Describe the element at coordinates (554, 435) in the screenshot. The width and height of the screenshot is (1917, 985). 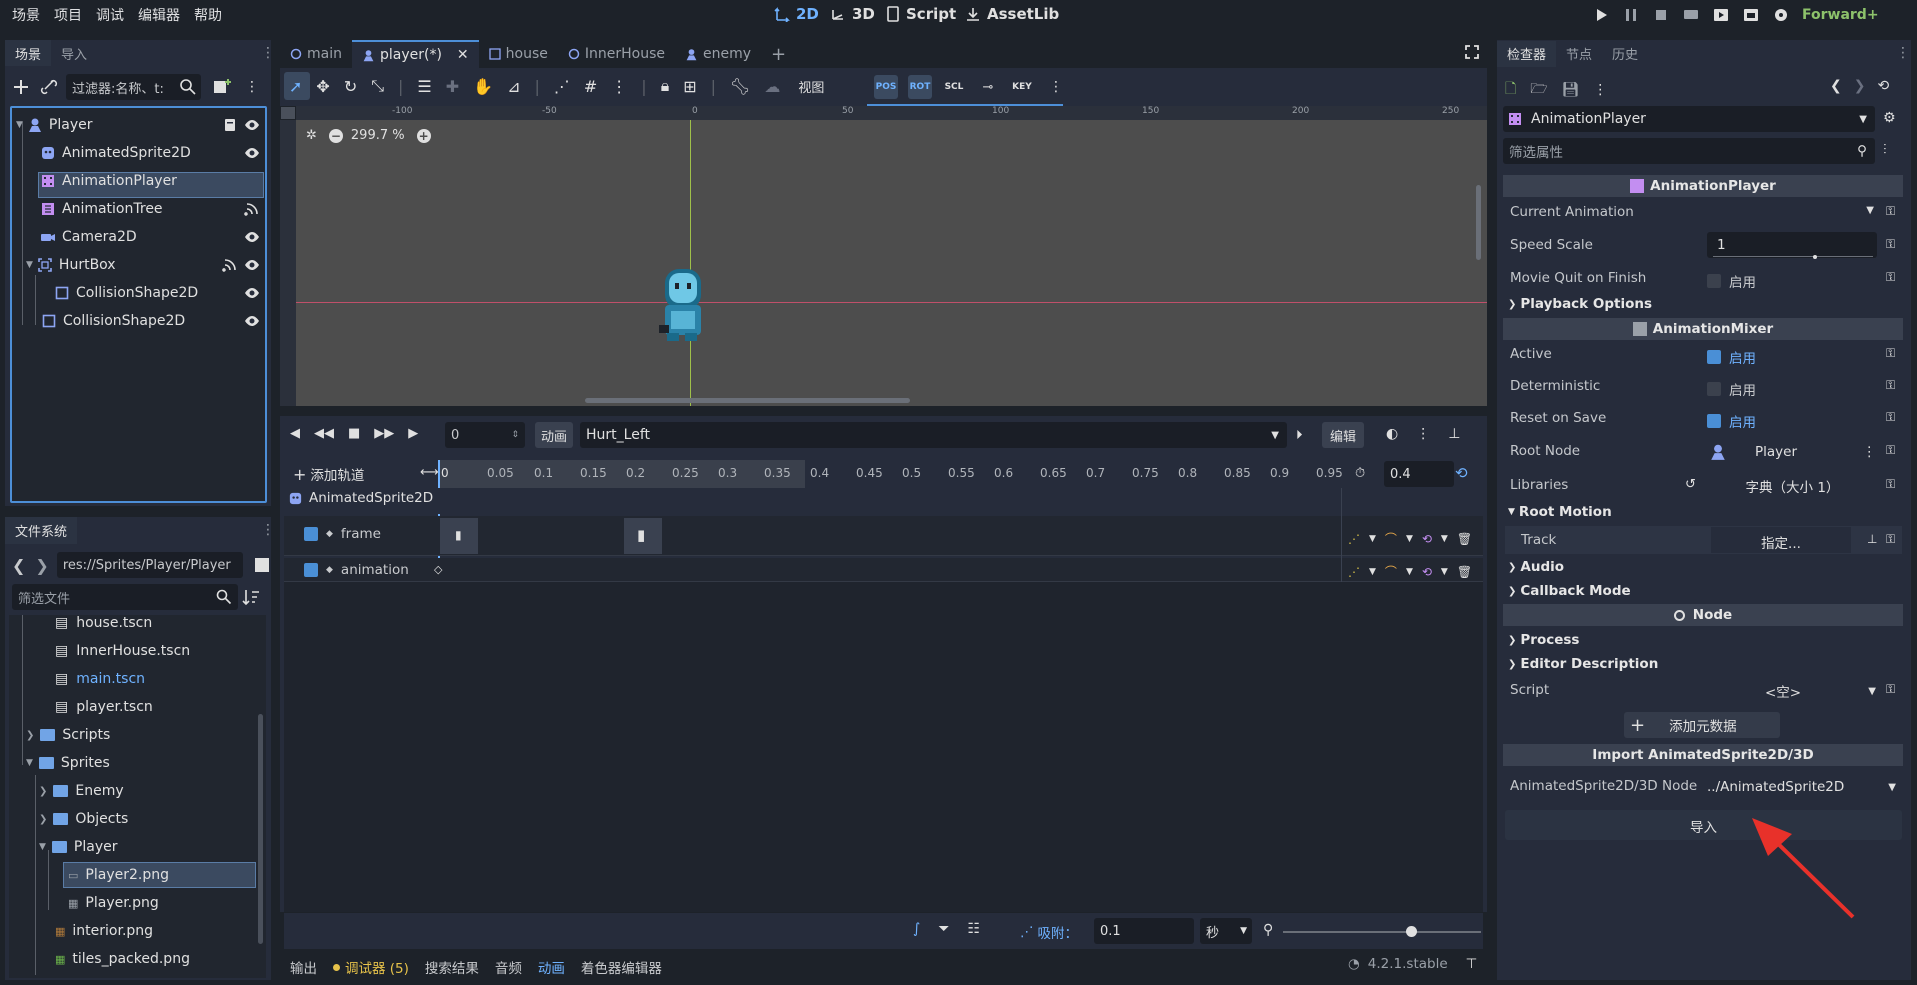
I see `animation-menu-button: 动画` at that location.